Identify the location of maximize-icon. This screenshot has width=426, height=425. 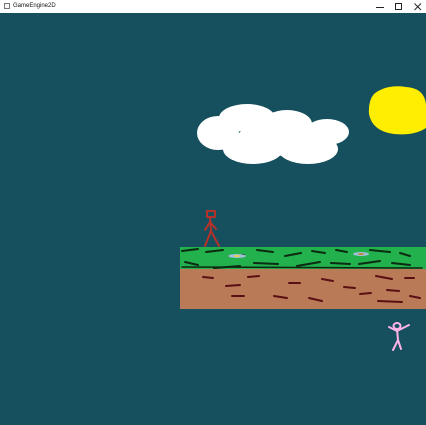
(398, 6).